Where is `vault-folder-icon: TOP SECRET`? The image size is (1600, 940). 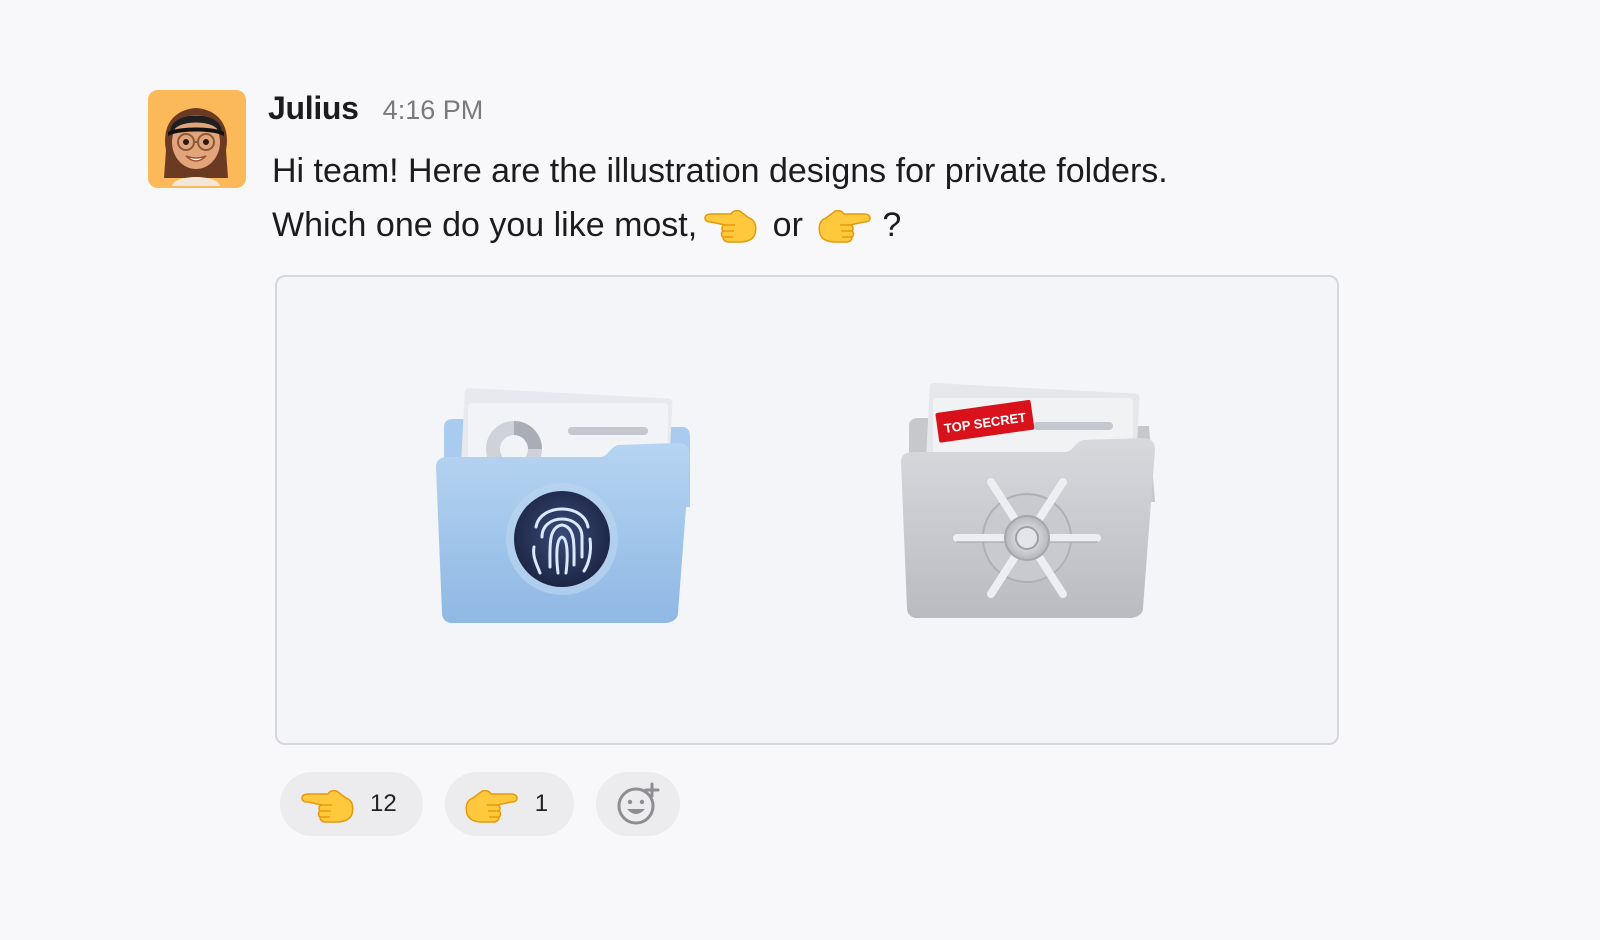 vault-folder-icon: TOP SECRET is located at coordinates (1028, 500).